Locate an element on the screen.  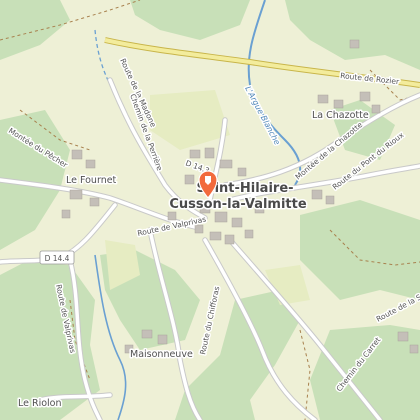
label-la-chazotte: La Chazotte is located at coordinates (340, 115).